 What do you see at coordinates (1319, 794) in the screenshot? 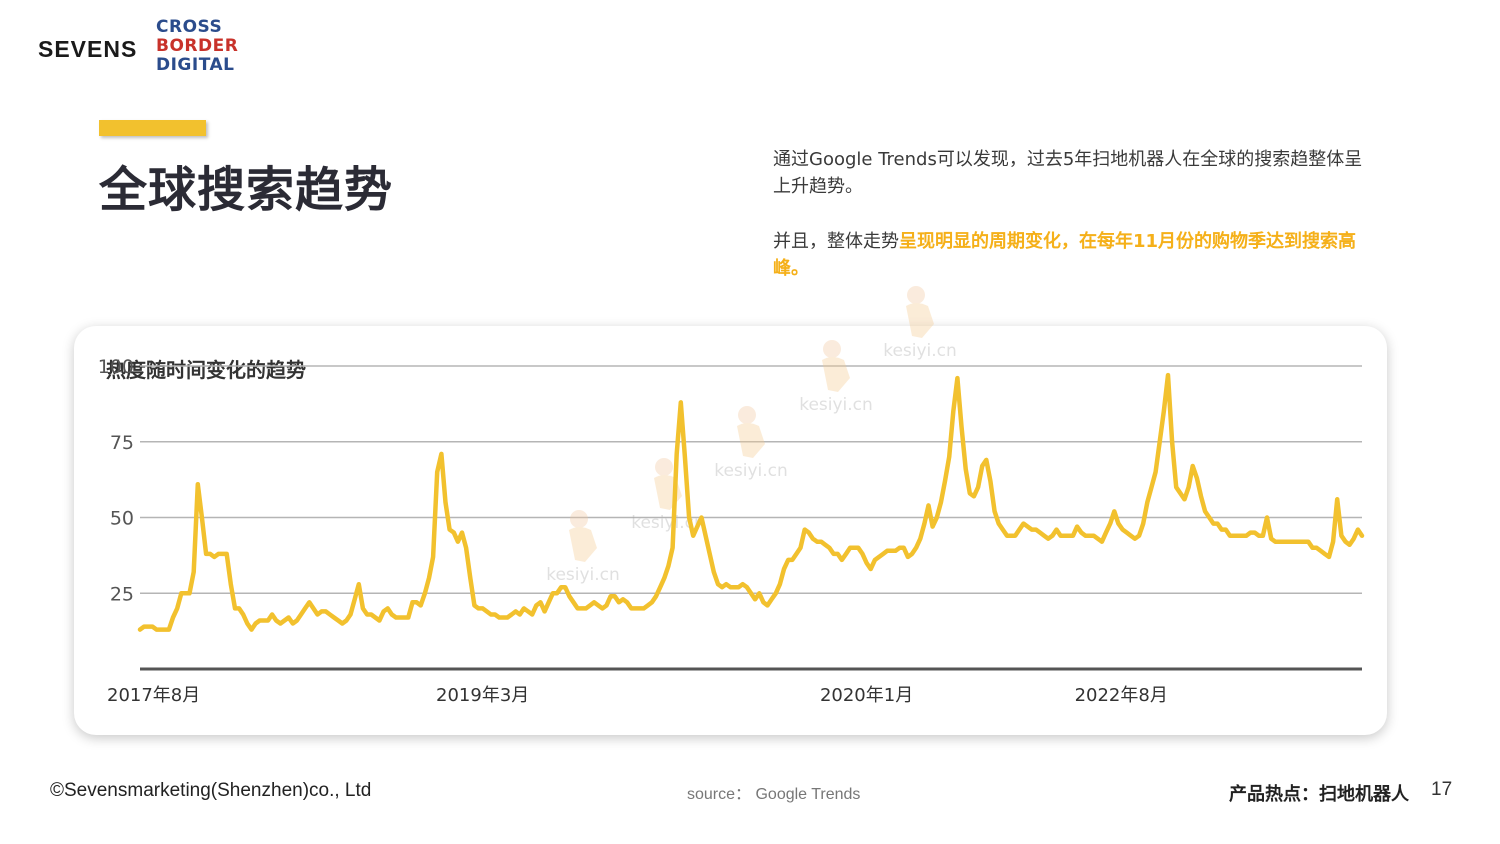
I see `topic-label: 产品热点：扫地机器人` at bounding box center [1319, 794].